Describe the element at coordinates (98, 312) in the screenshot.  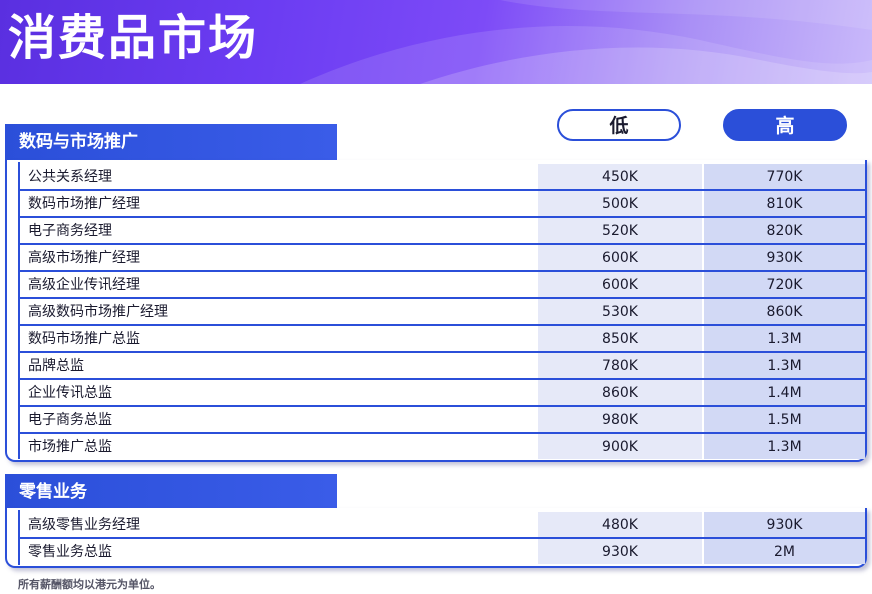
I see `role-label: 高级数码市场推广经理` at that location.